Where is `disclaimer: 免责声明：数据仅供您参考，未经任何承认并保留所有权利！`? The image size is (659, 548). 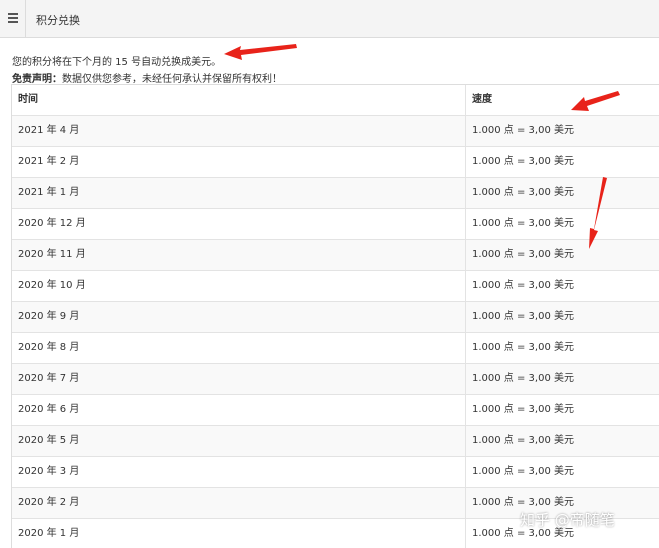 disclaimer: 免责声明：数据仅供您参考，未经任何承认并保留所有权利！ is located at coordinates (147, 77).